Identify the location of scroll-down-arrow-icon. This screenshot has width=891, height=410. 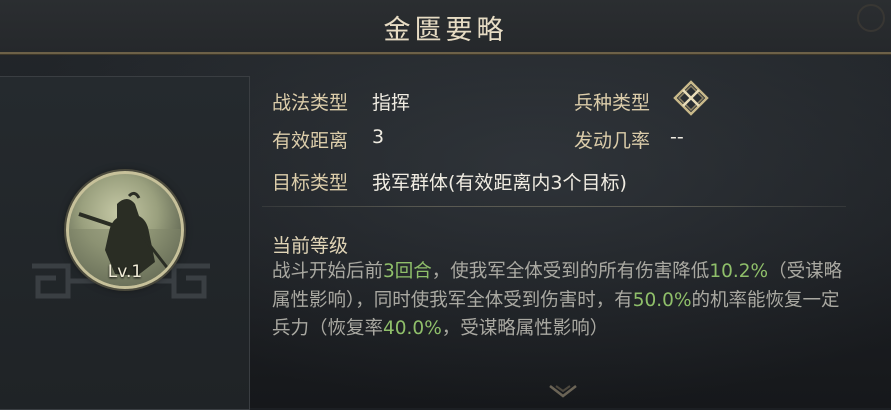
(563, 391).